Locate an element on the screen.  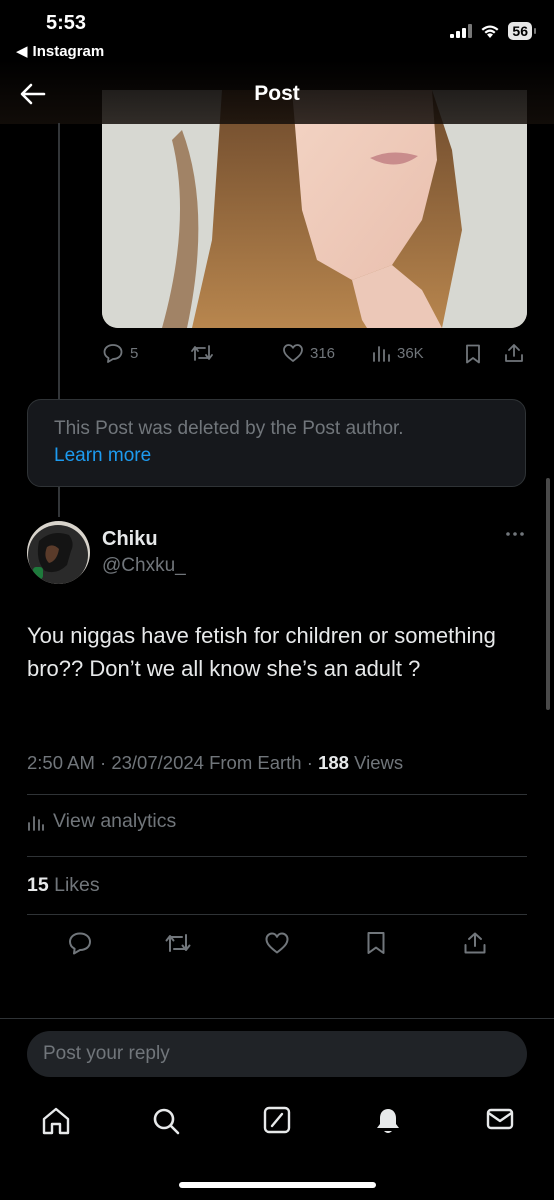
views-count: 36K is located at coordinates (410, 353).